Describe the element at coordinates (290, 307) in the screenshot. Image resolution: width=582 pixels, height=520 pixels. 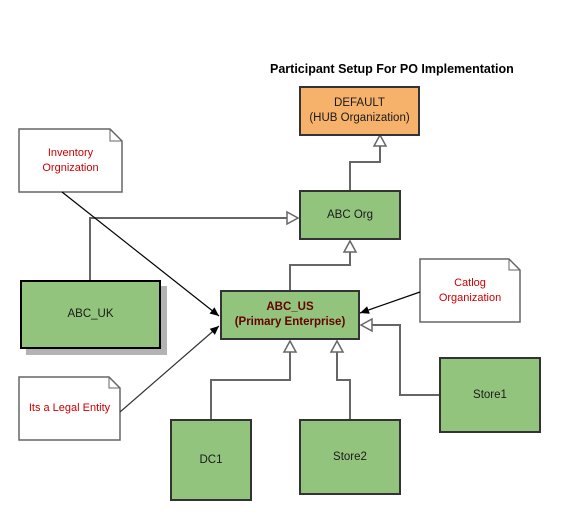
I see `node-abc-us-label: ABC_US` at that location.